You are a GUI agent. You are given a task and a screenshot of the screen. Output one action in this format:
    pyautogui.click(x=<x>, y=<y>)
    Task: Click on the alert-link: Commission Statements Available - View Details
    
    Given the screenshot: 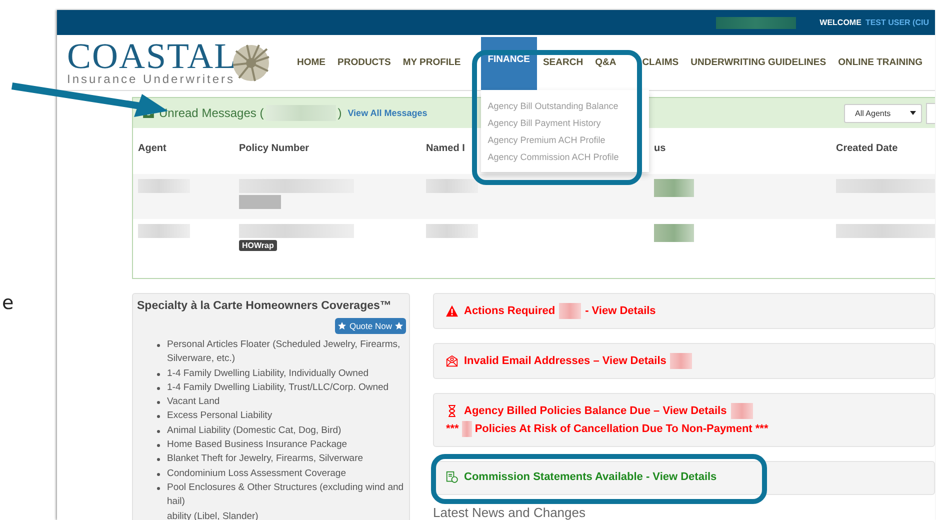 What is the action you would take?
    pyautogui.click(x=590, y=477)
    